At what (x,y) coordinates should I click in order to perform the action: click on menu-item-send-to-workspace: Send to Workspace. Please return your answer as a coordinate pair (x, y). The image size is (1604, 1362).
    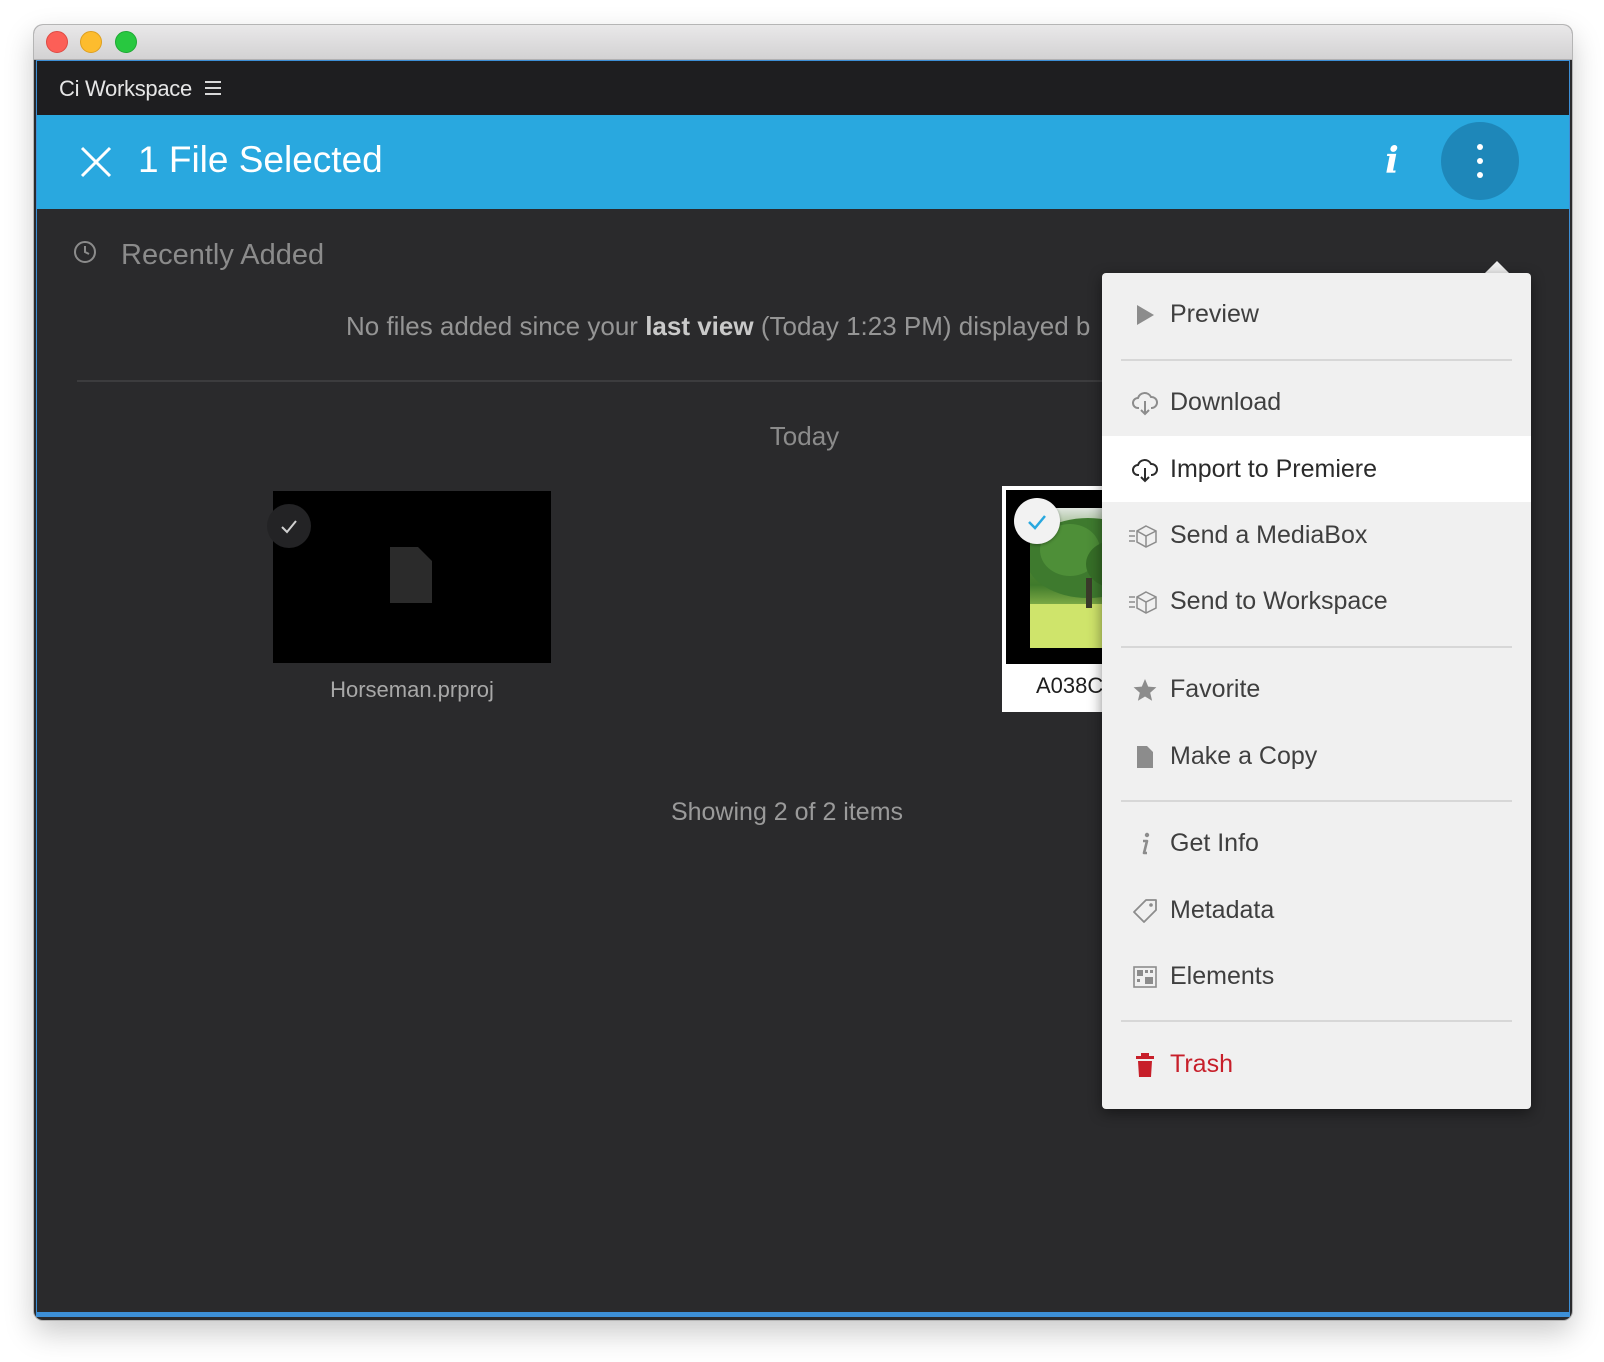
    Looking at the image, I should click on (1316, 601).